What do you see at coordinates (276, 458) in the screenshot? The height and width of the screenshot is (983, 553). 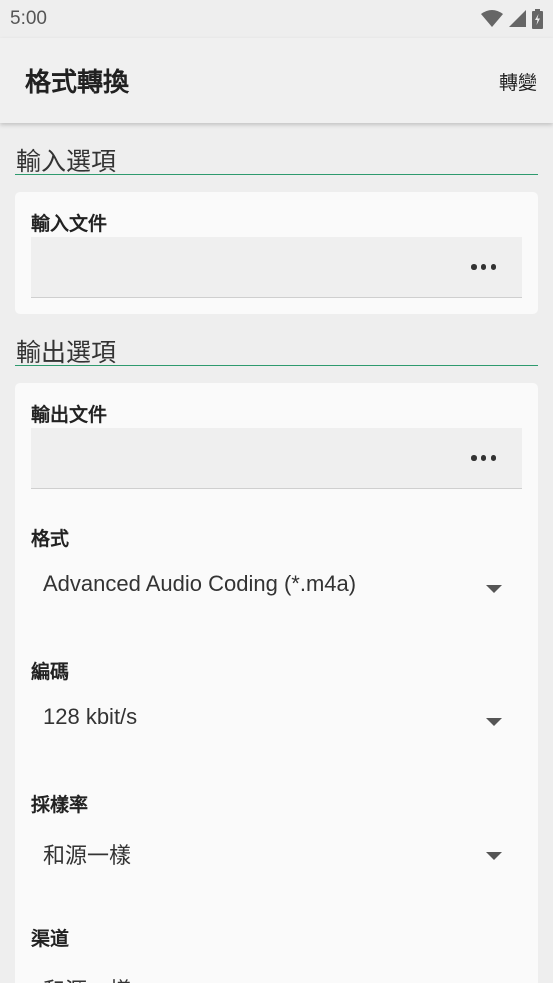 I see `output-file-field` at bounding box center [276, 458].